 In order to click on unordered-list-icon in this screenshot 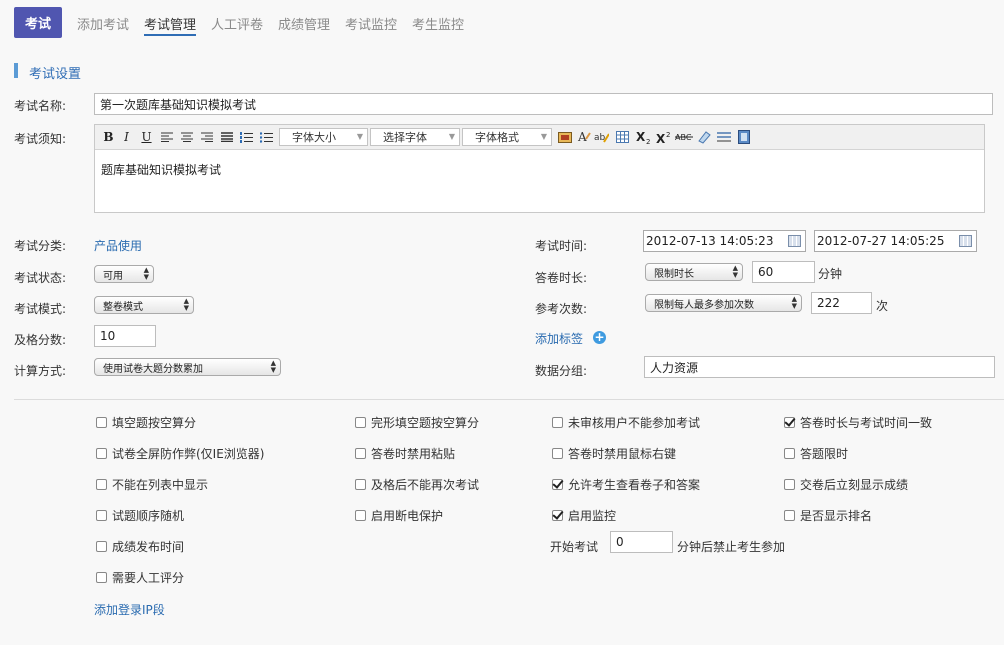, I will do `click(266, 137)`.